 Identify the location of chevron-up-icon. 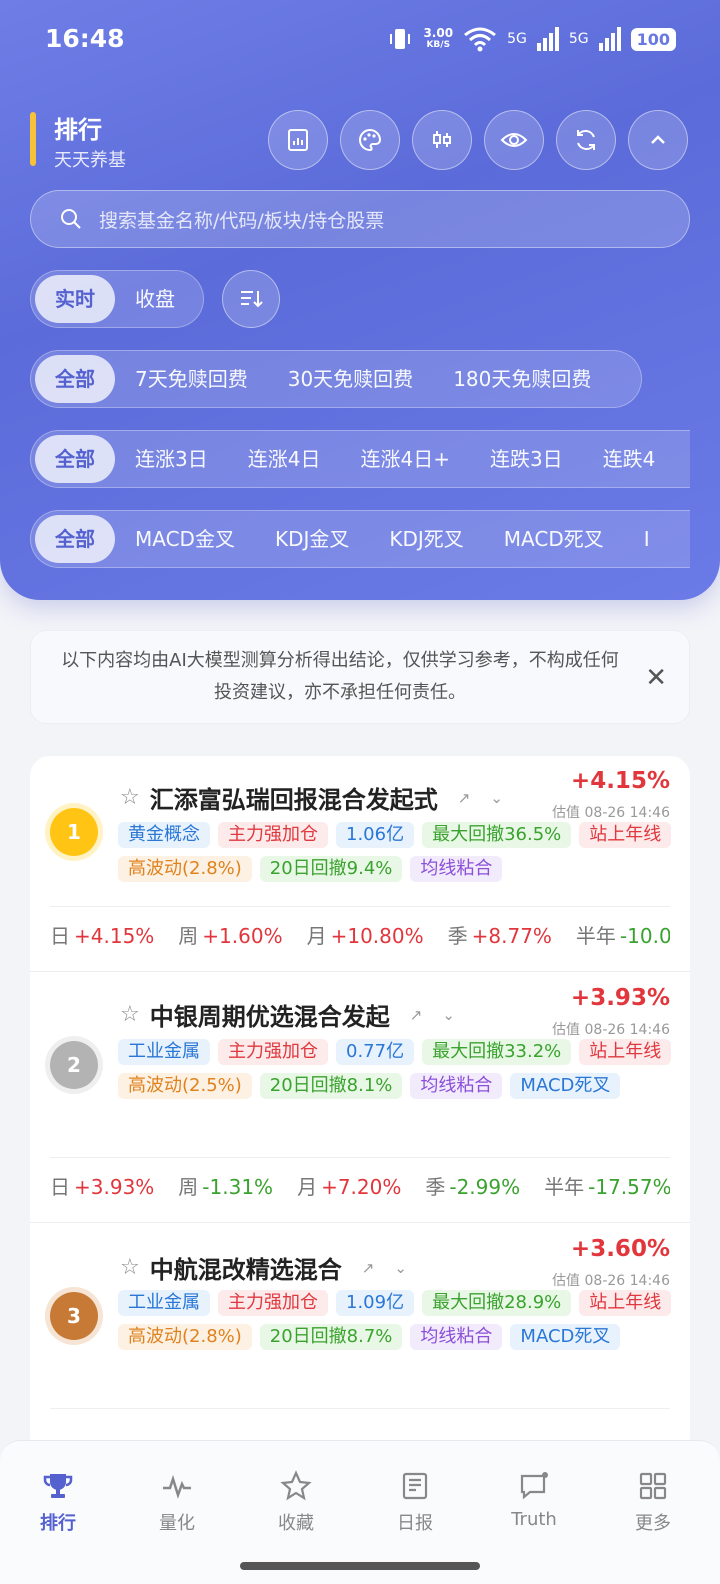
(658, 139).